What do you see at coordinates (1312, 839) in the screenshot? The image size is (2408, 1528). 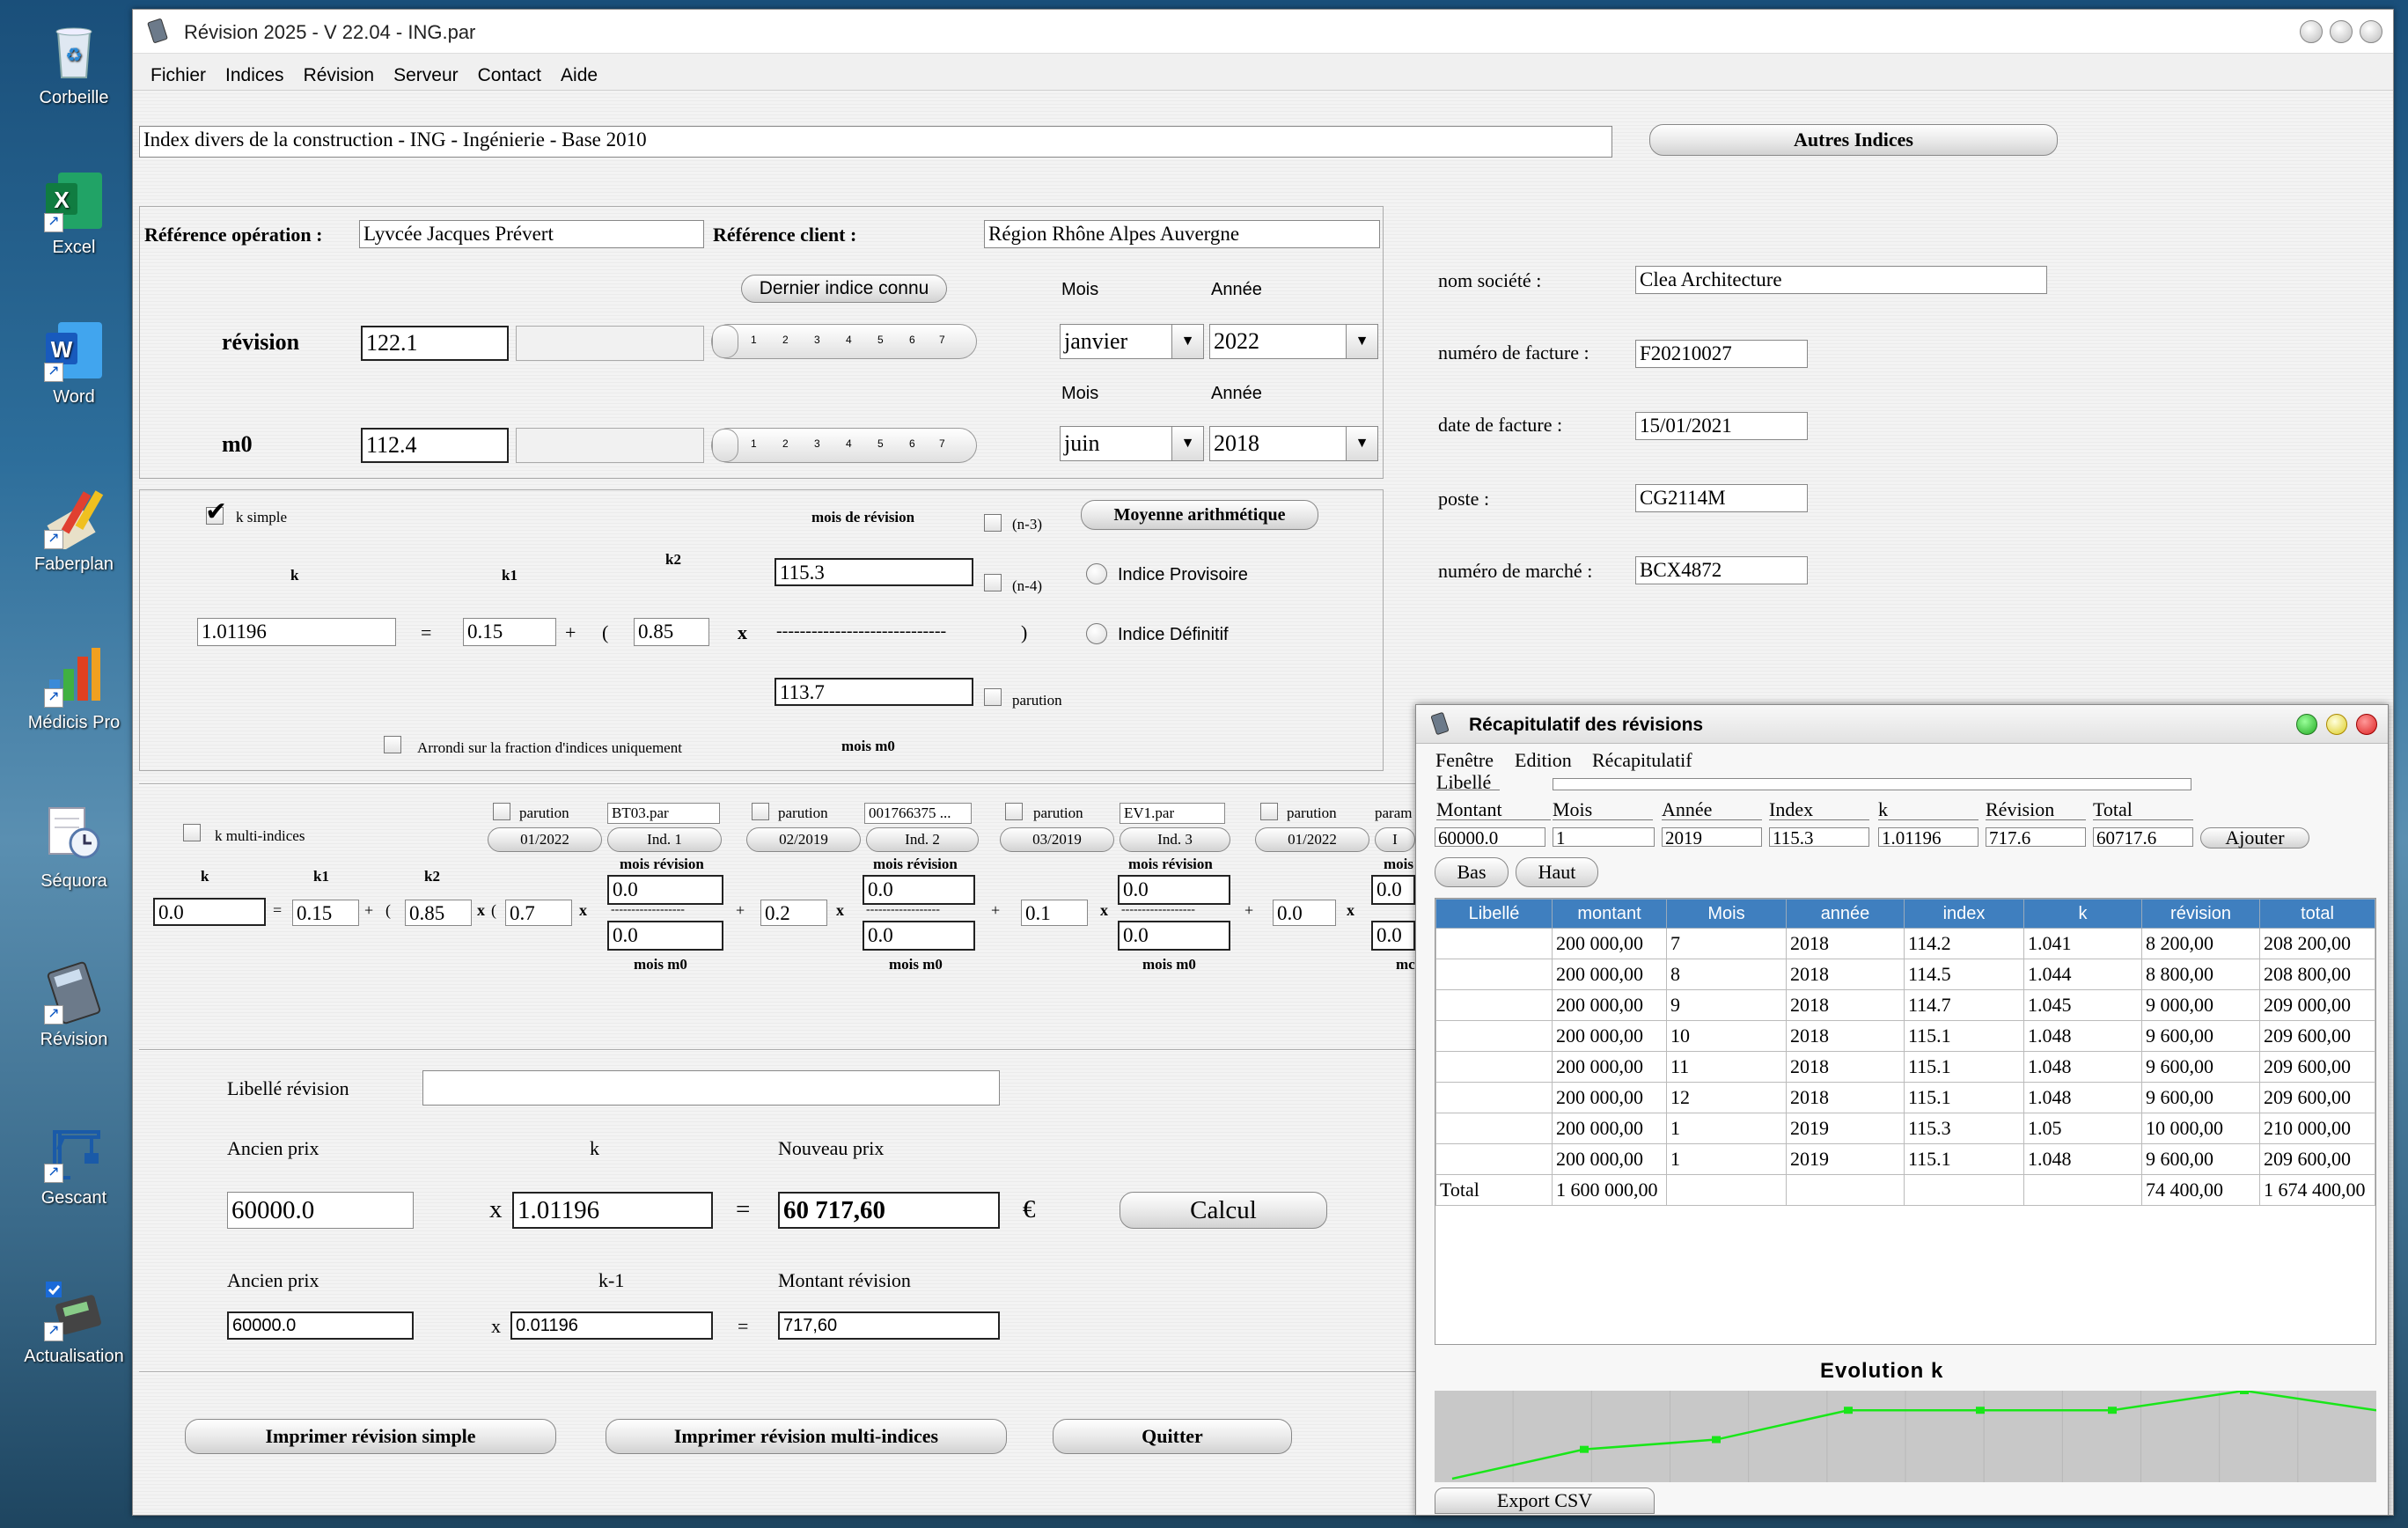 I see `group4-date-button: 01/2022` at bounding box center [1312, 839].